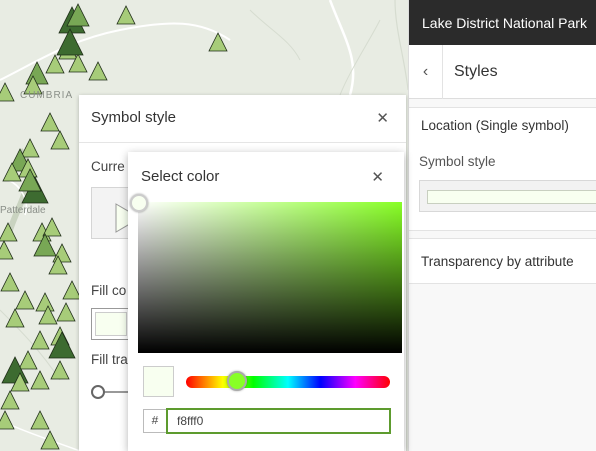 The height and width of the screenshot is (451, 596). I want to click on map-label-region: CUMBRIA, so click(47, 95).